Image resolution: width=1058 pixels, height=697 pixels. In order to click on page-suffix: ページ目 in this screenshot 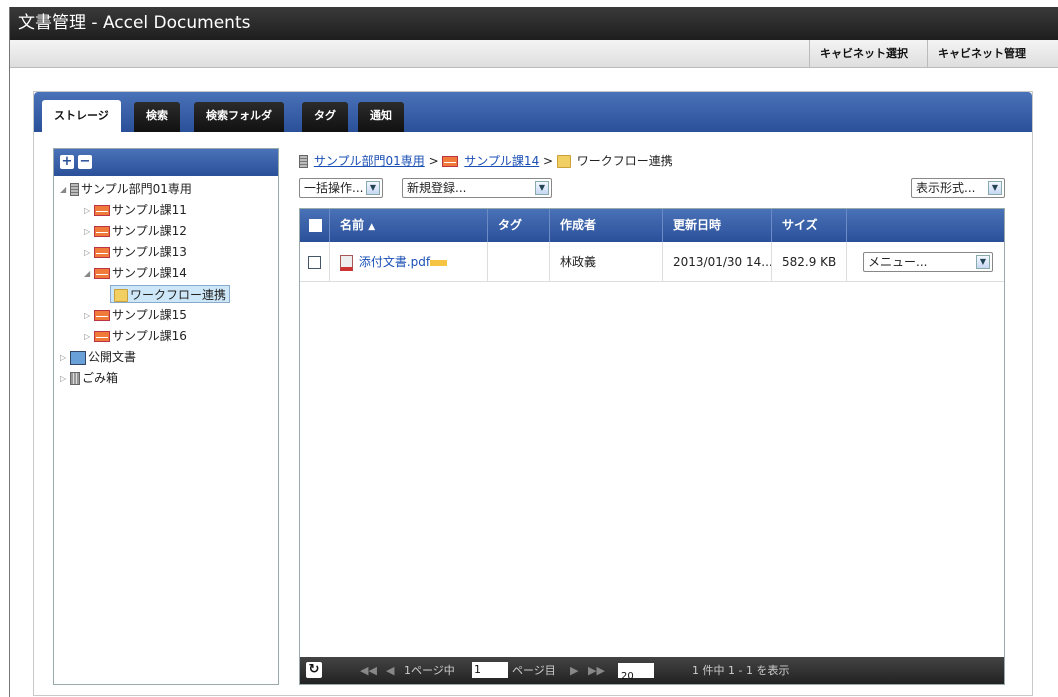, I will do `click(534, 670)`.